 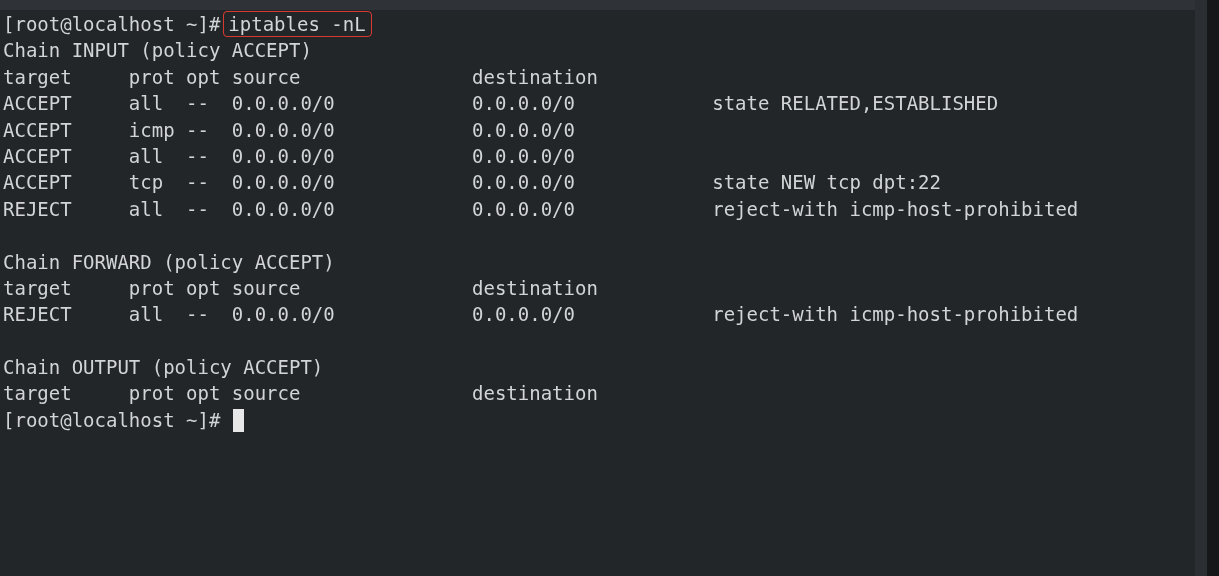 What do you see at coordinates (169, 262) in the screenshot?
I see `output-line: Chain FORWARD (policy ACCEPT)` at bounding box center [169, 262].